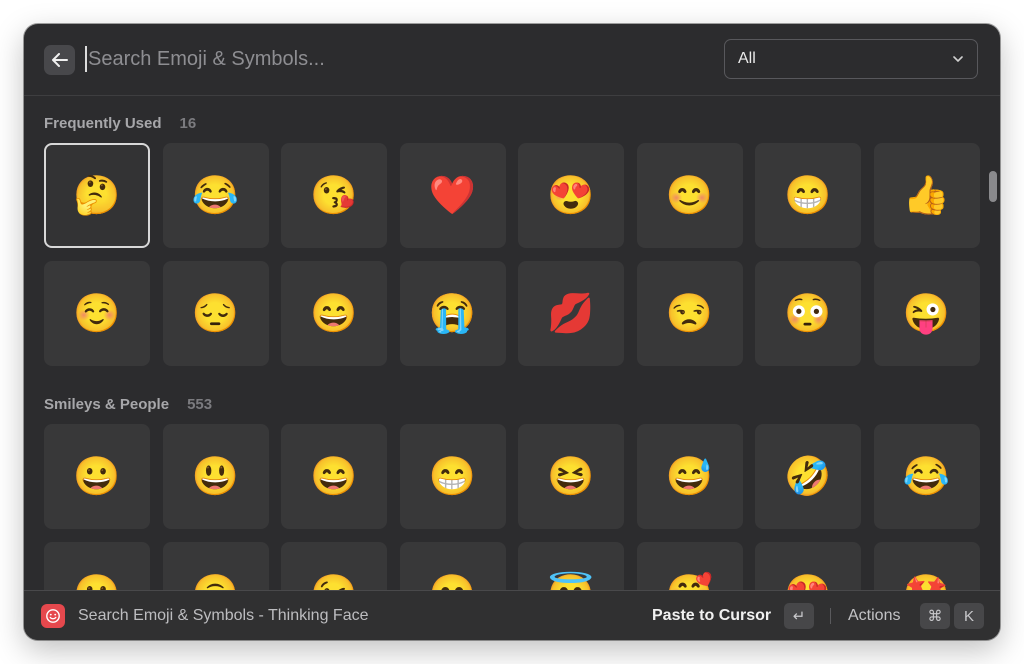 This screenshot has width=1024, height=664. I want to click on emoji-tile: 😀, so click(97, 476).